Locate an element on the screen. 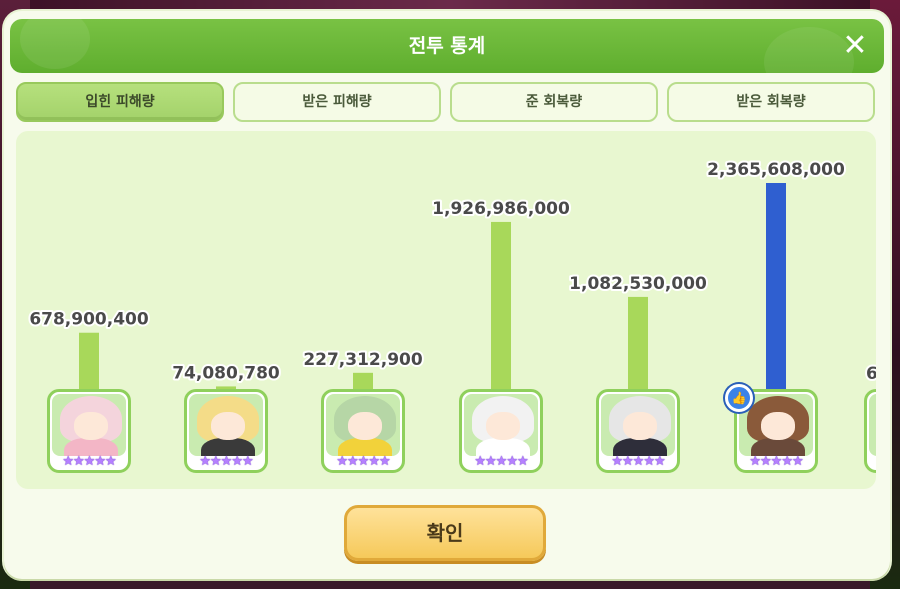 Image resolution: width=900 pixels, height=589 pixels. tab-healing-received: 받은 회복량 is located at coordinates (771, 102).